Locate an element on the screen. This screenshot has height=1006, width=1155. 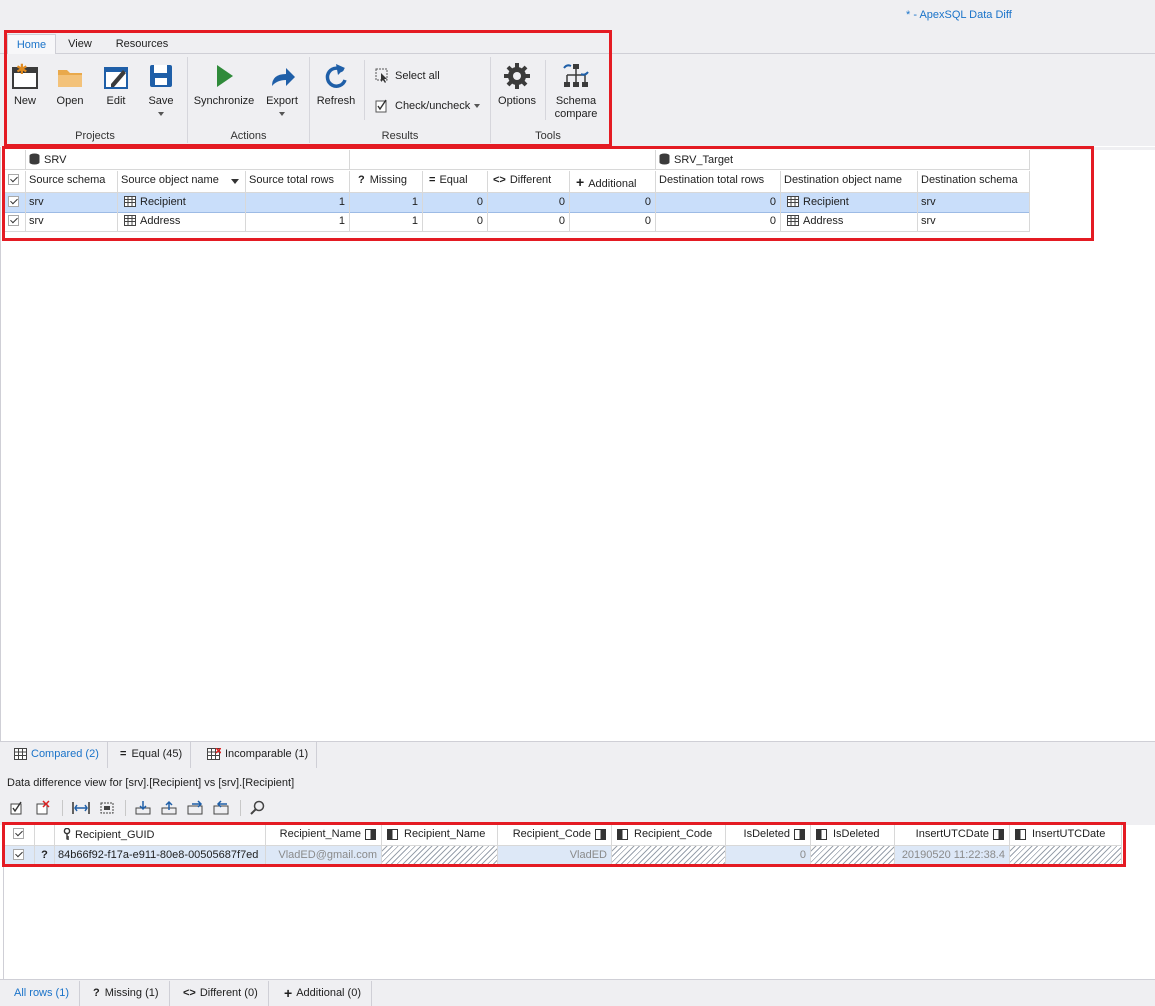
cell-source-object: Recipient is located at coordinates (182, 203).